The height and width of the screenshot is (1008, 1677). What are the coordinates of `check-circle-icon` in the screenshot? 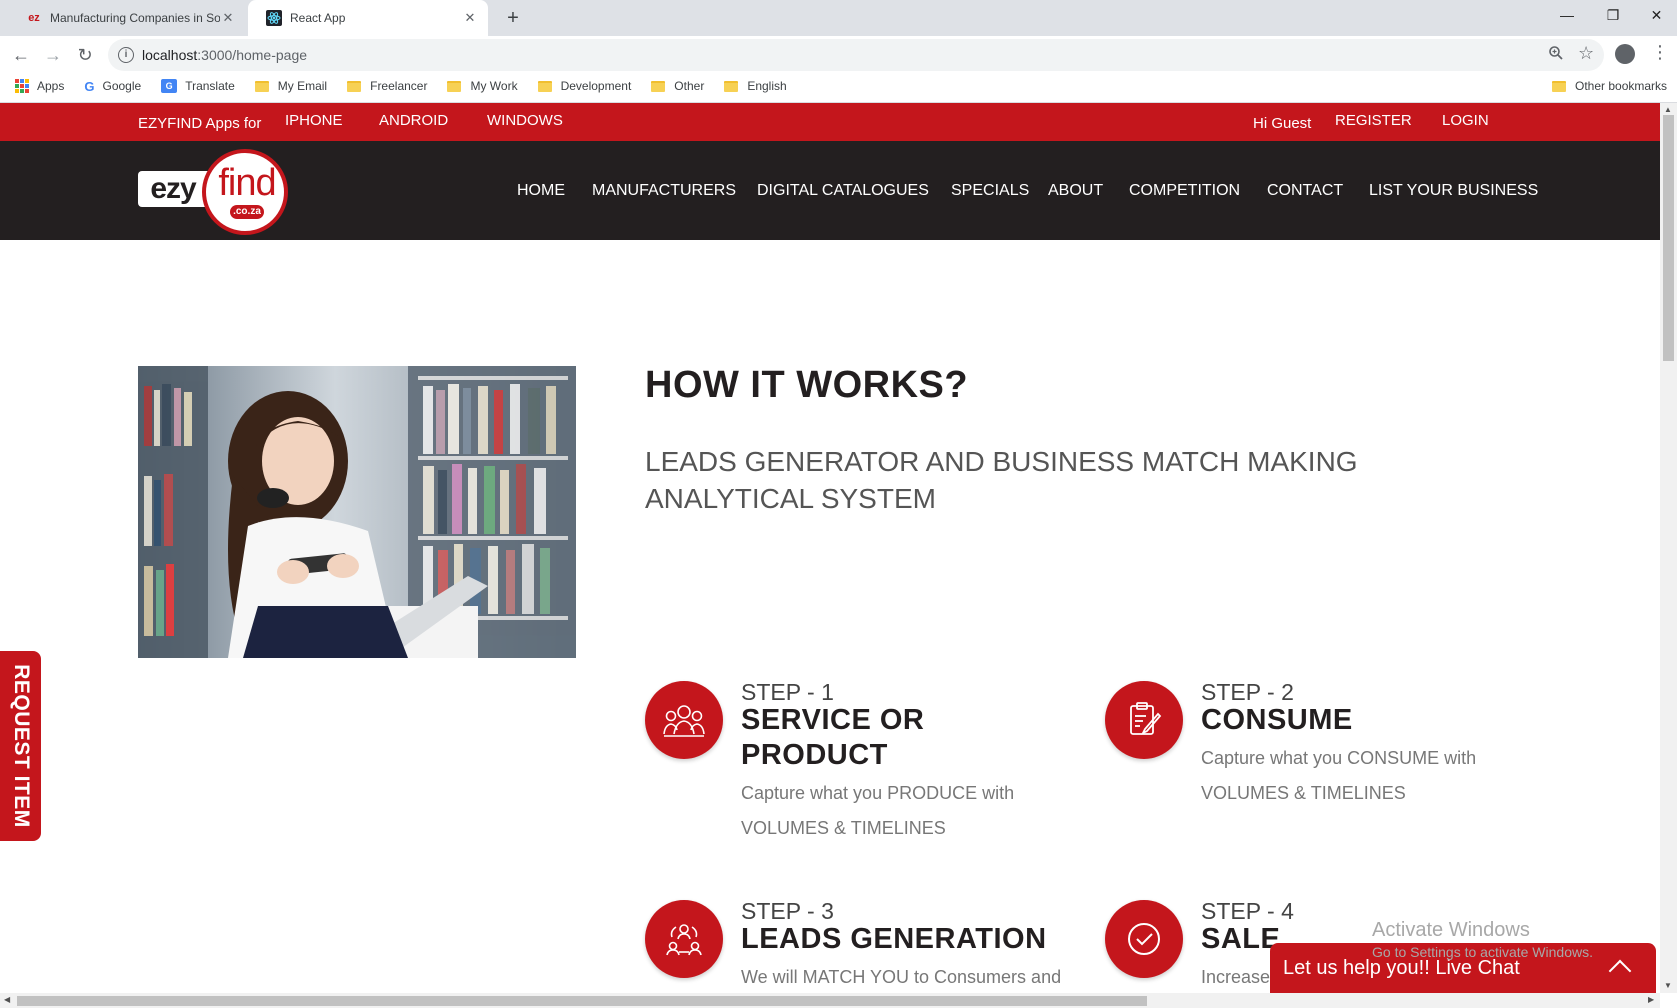 It's located at (1144, 939).